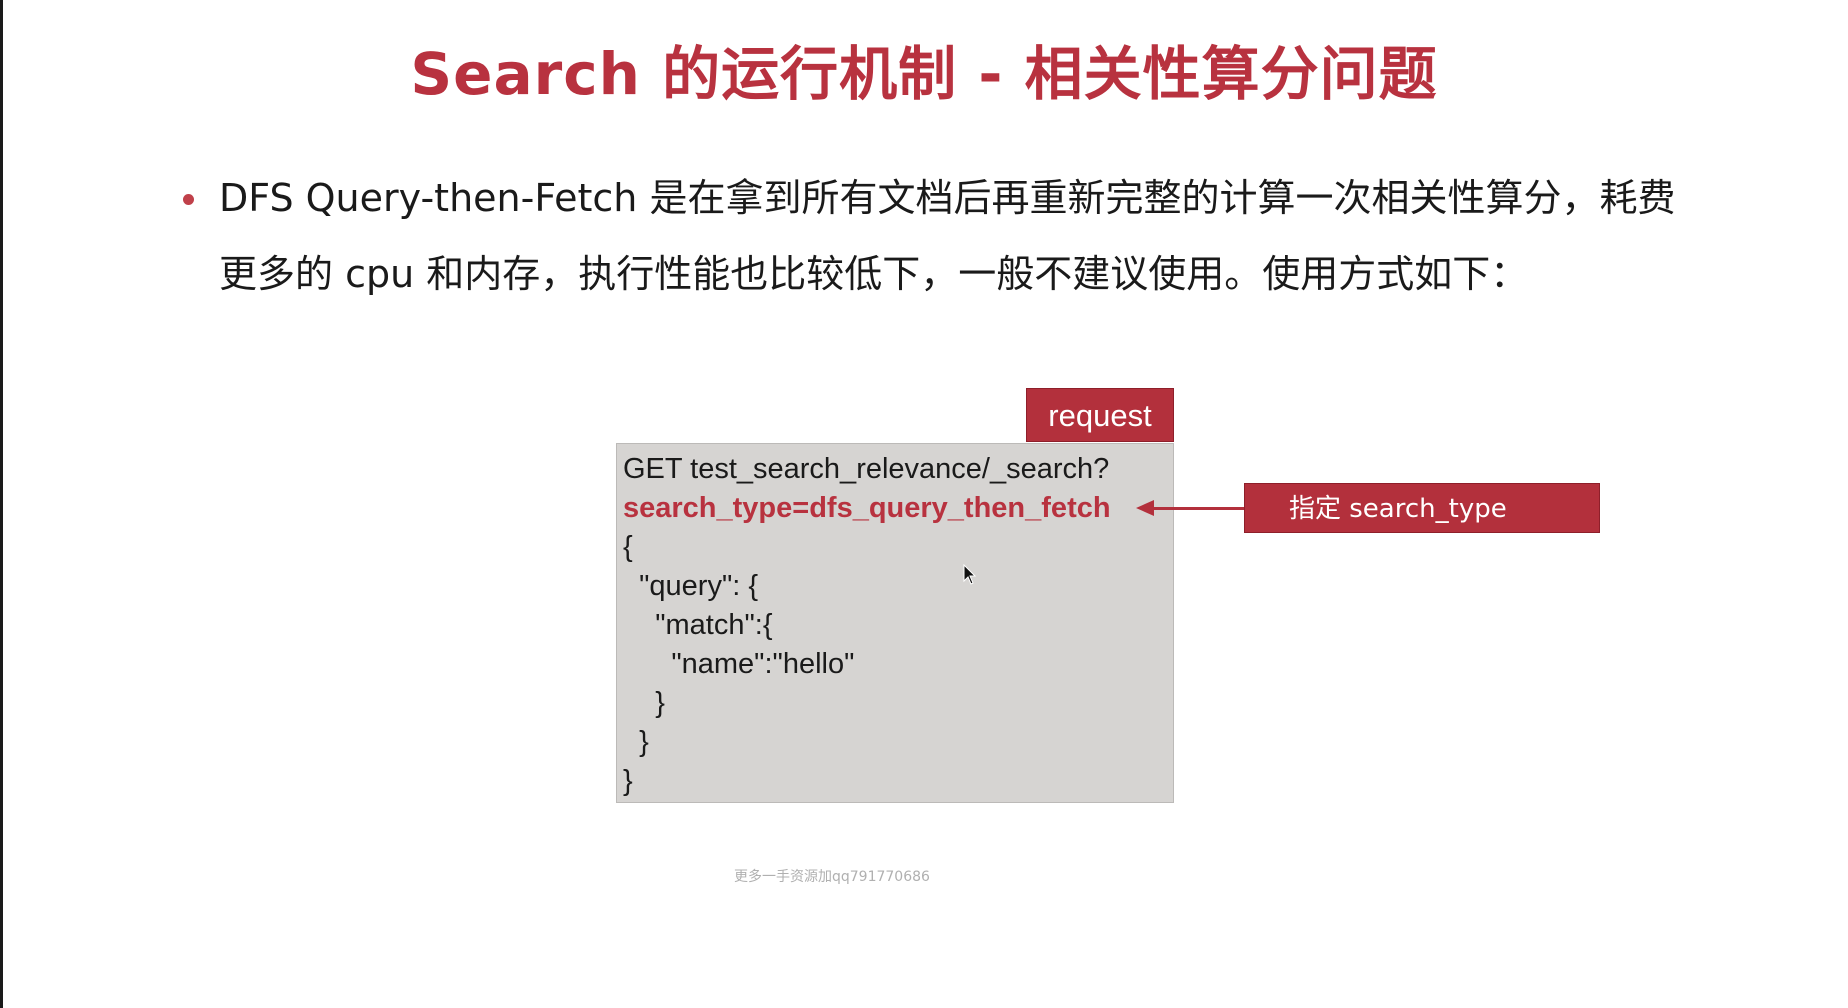 Image resolution: width=1848 pixels, height=1008 pixels. Describe the element at coordinates (867, 508) in the screenshot. I see `code-line-search-type: search_type=dfs_query_then_fetch` at that location.